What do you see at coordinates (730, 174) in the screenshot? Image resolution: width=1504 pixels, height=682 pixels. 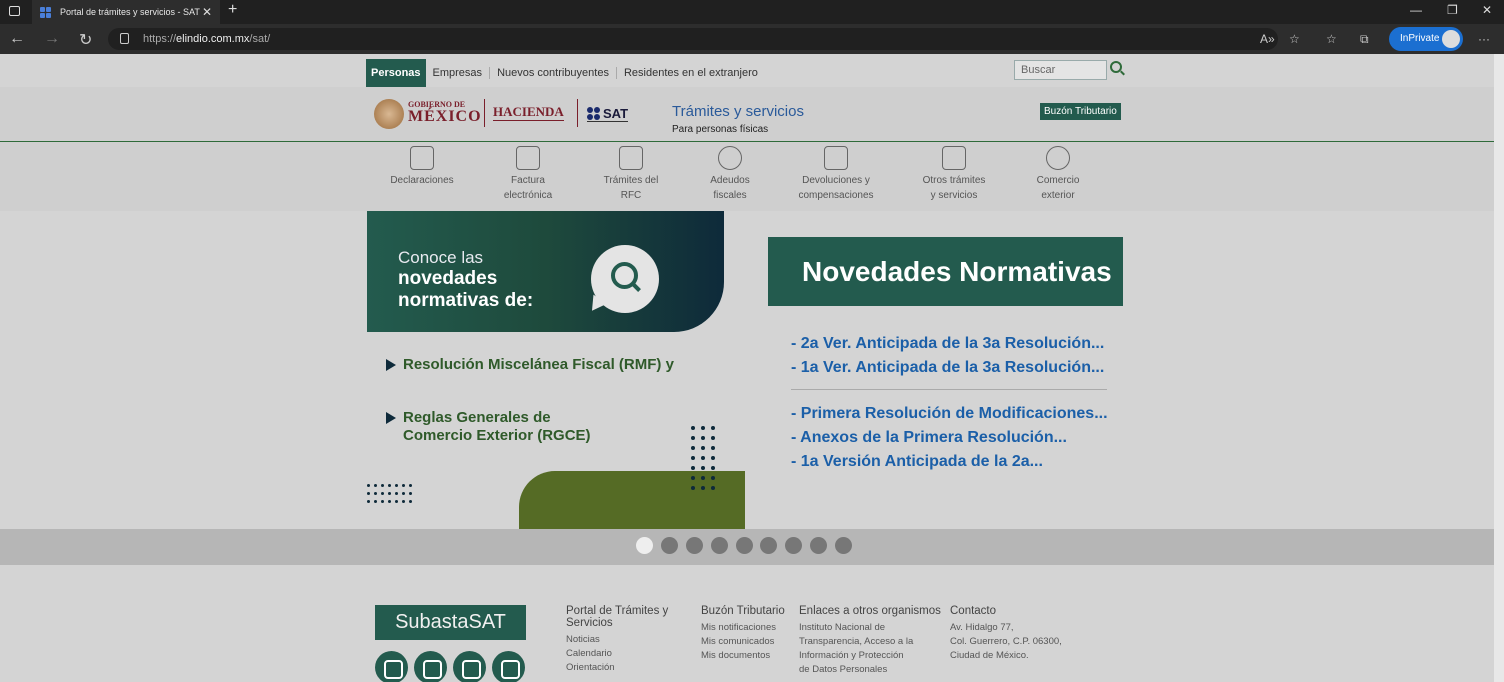 I see `category-adeudos-fiscales: Adeudos fiscales` at bounding box center [730, 174].